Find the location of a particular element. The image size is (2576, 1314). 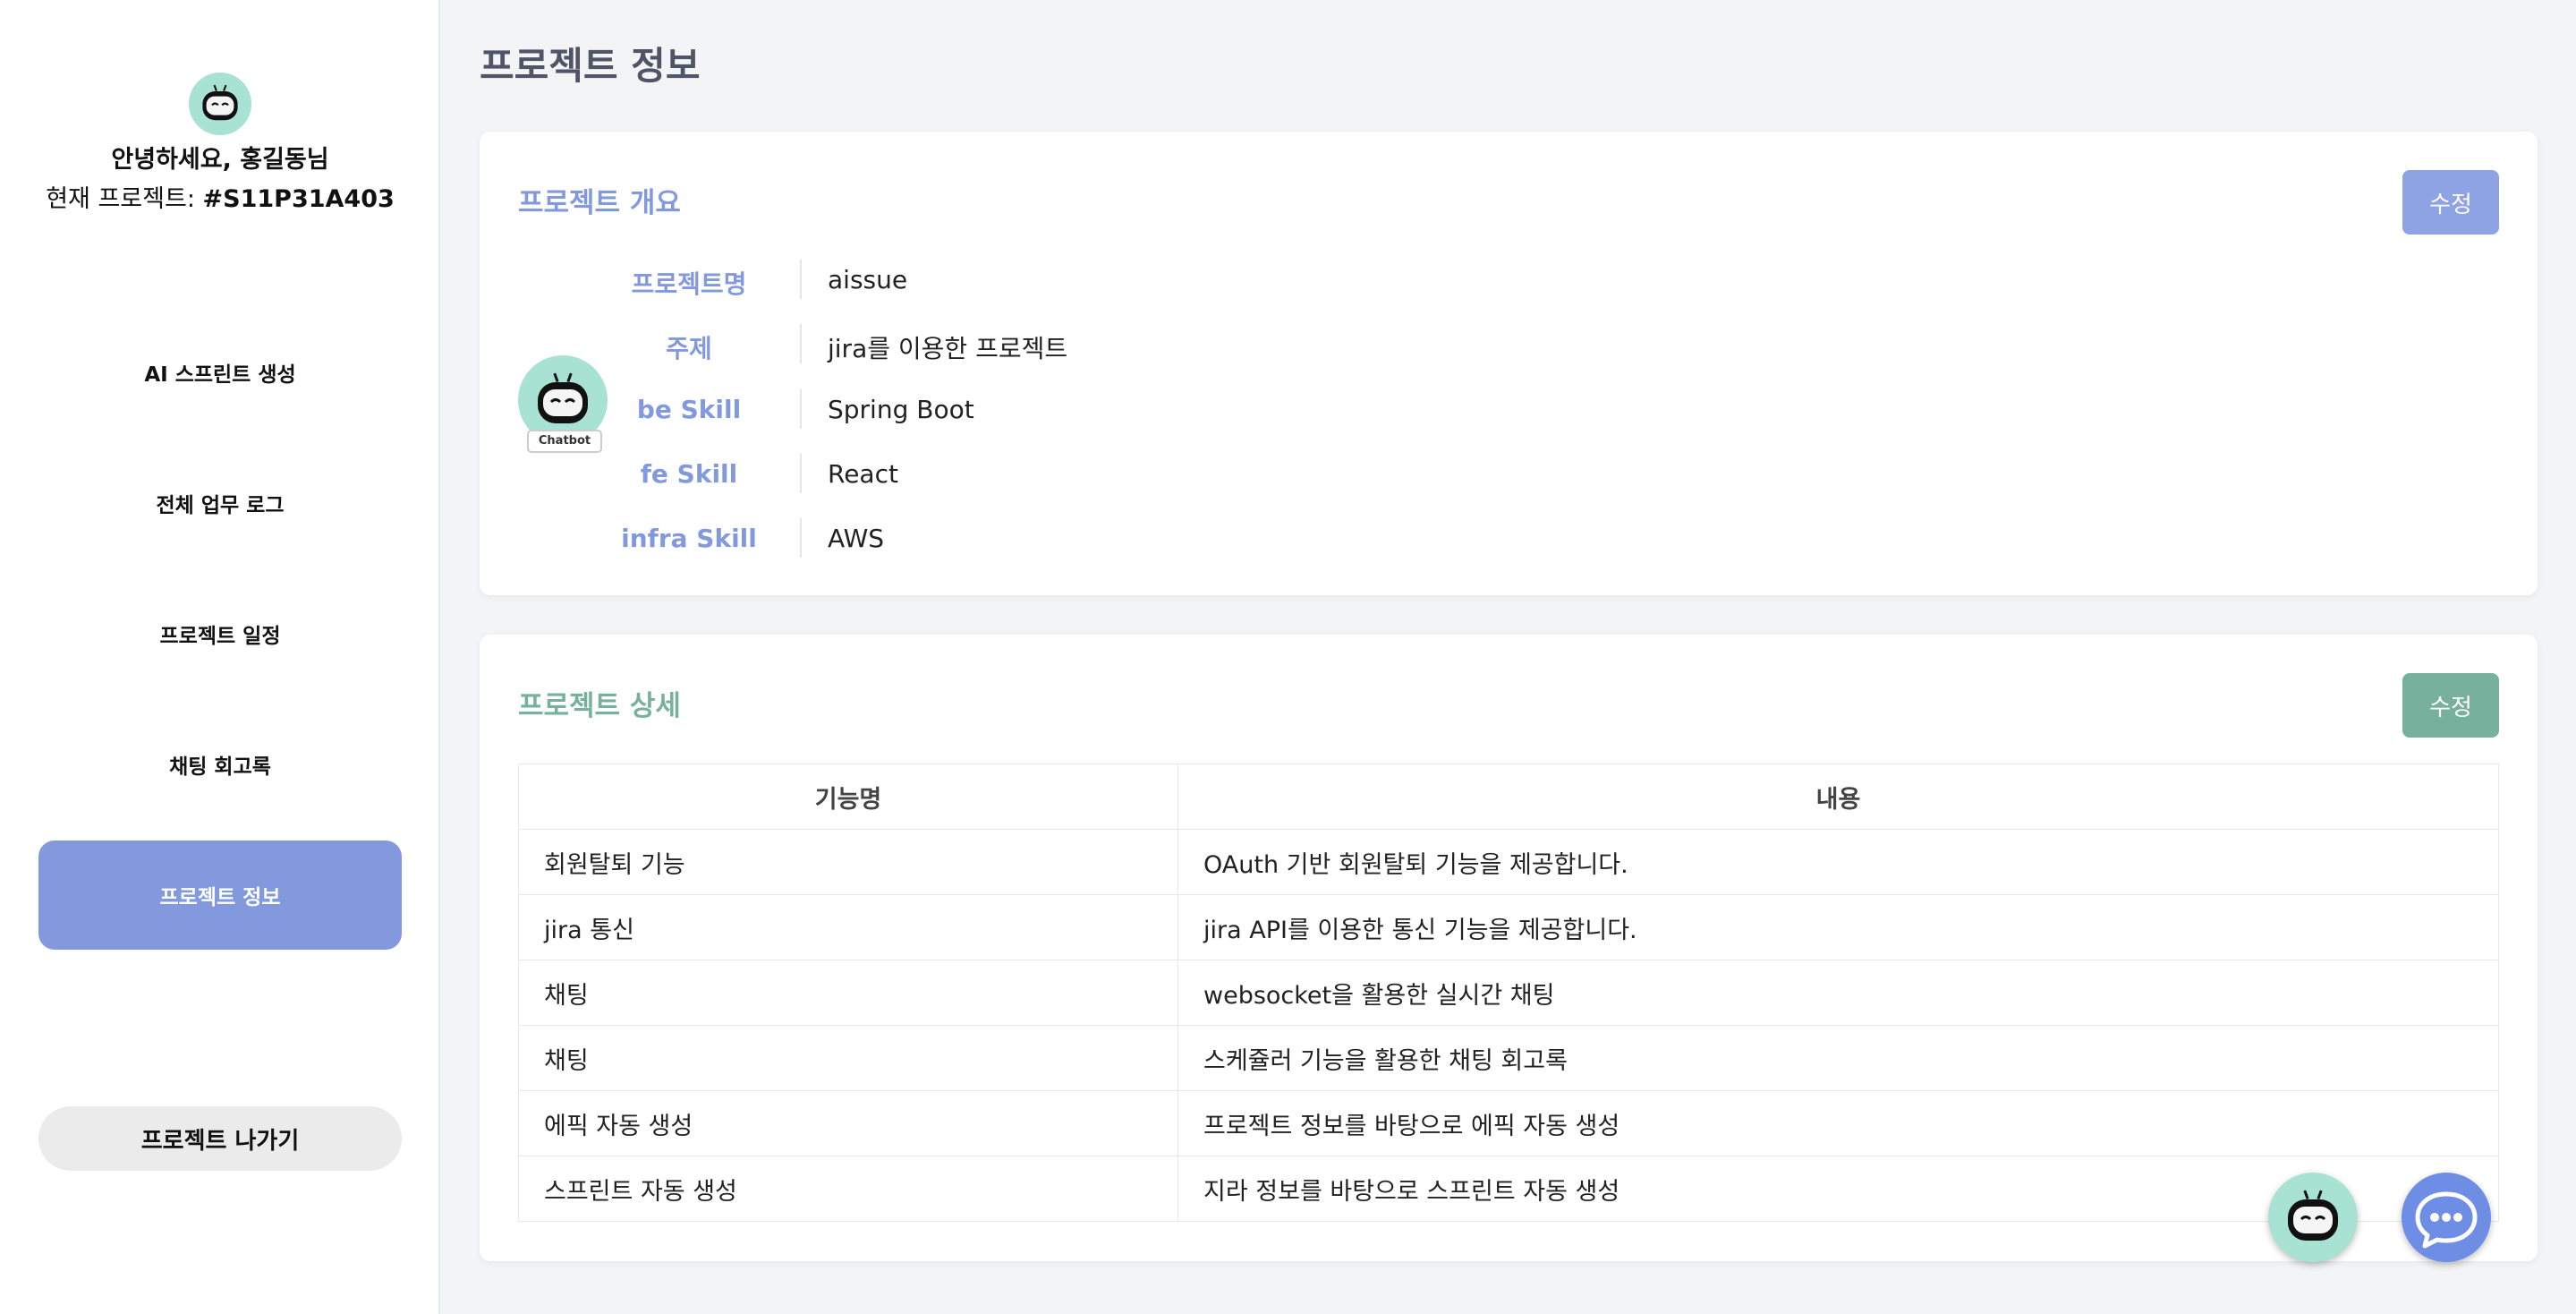

detail-edit-button: 수정 is located at coordinates (2450, 705).